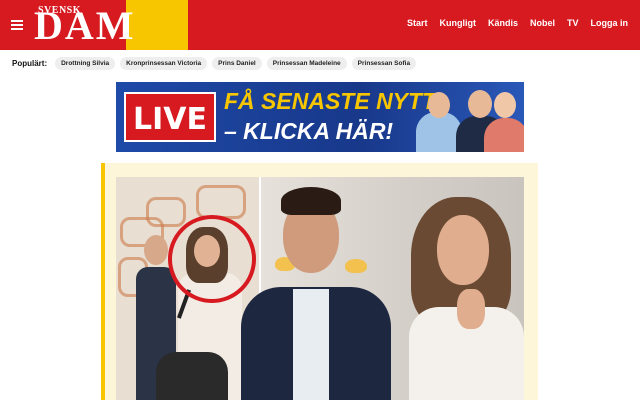 The height and width of the screenshot is (400, 640). Describe the element at coordinates (471, 309) in the screenshot. I see `princess-hand` at that location.